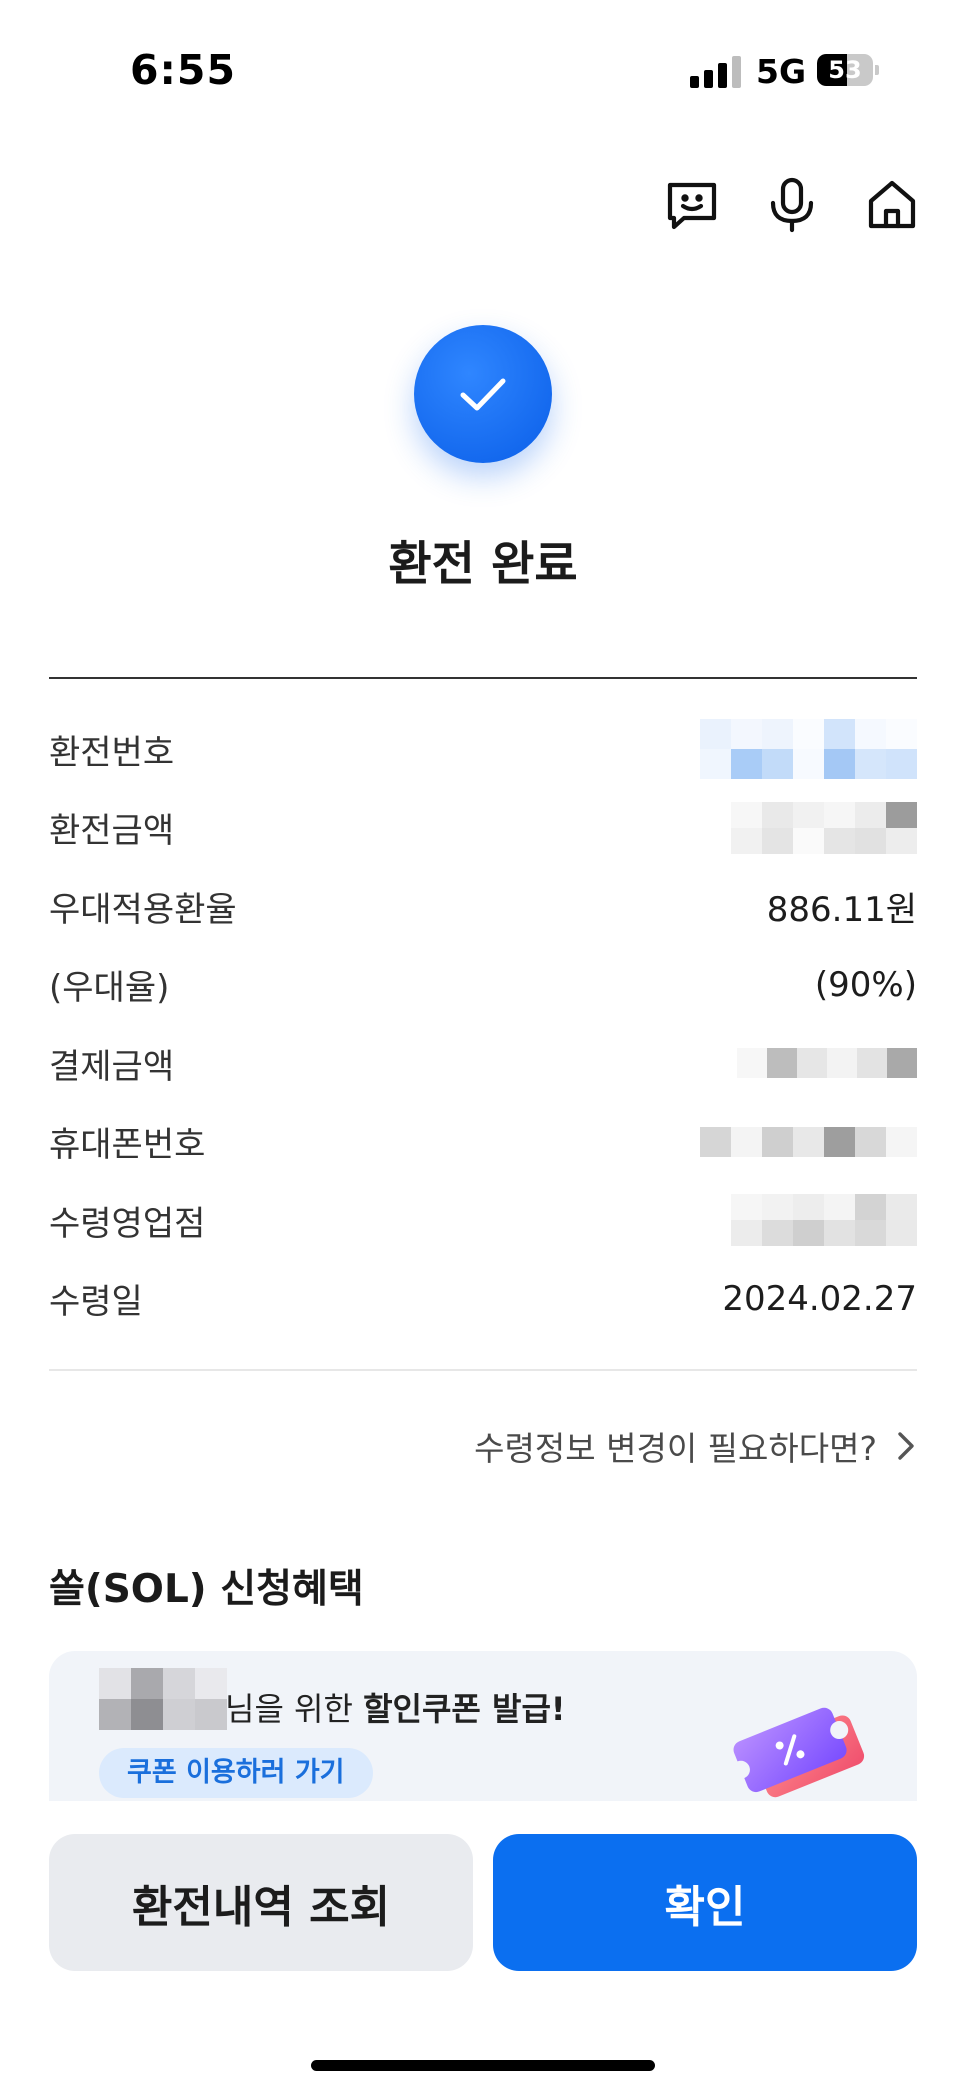 This screenshot has width=966, height=2094. Describe the element at coordinates (483, 2065) in the screenshot. I see `home-indicator` at that location.